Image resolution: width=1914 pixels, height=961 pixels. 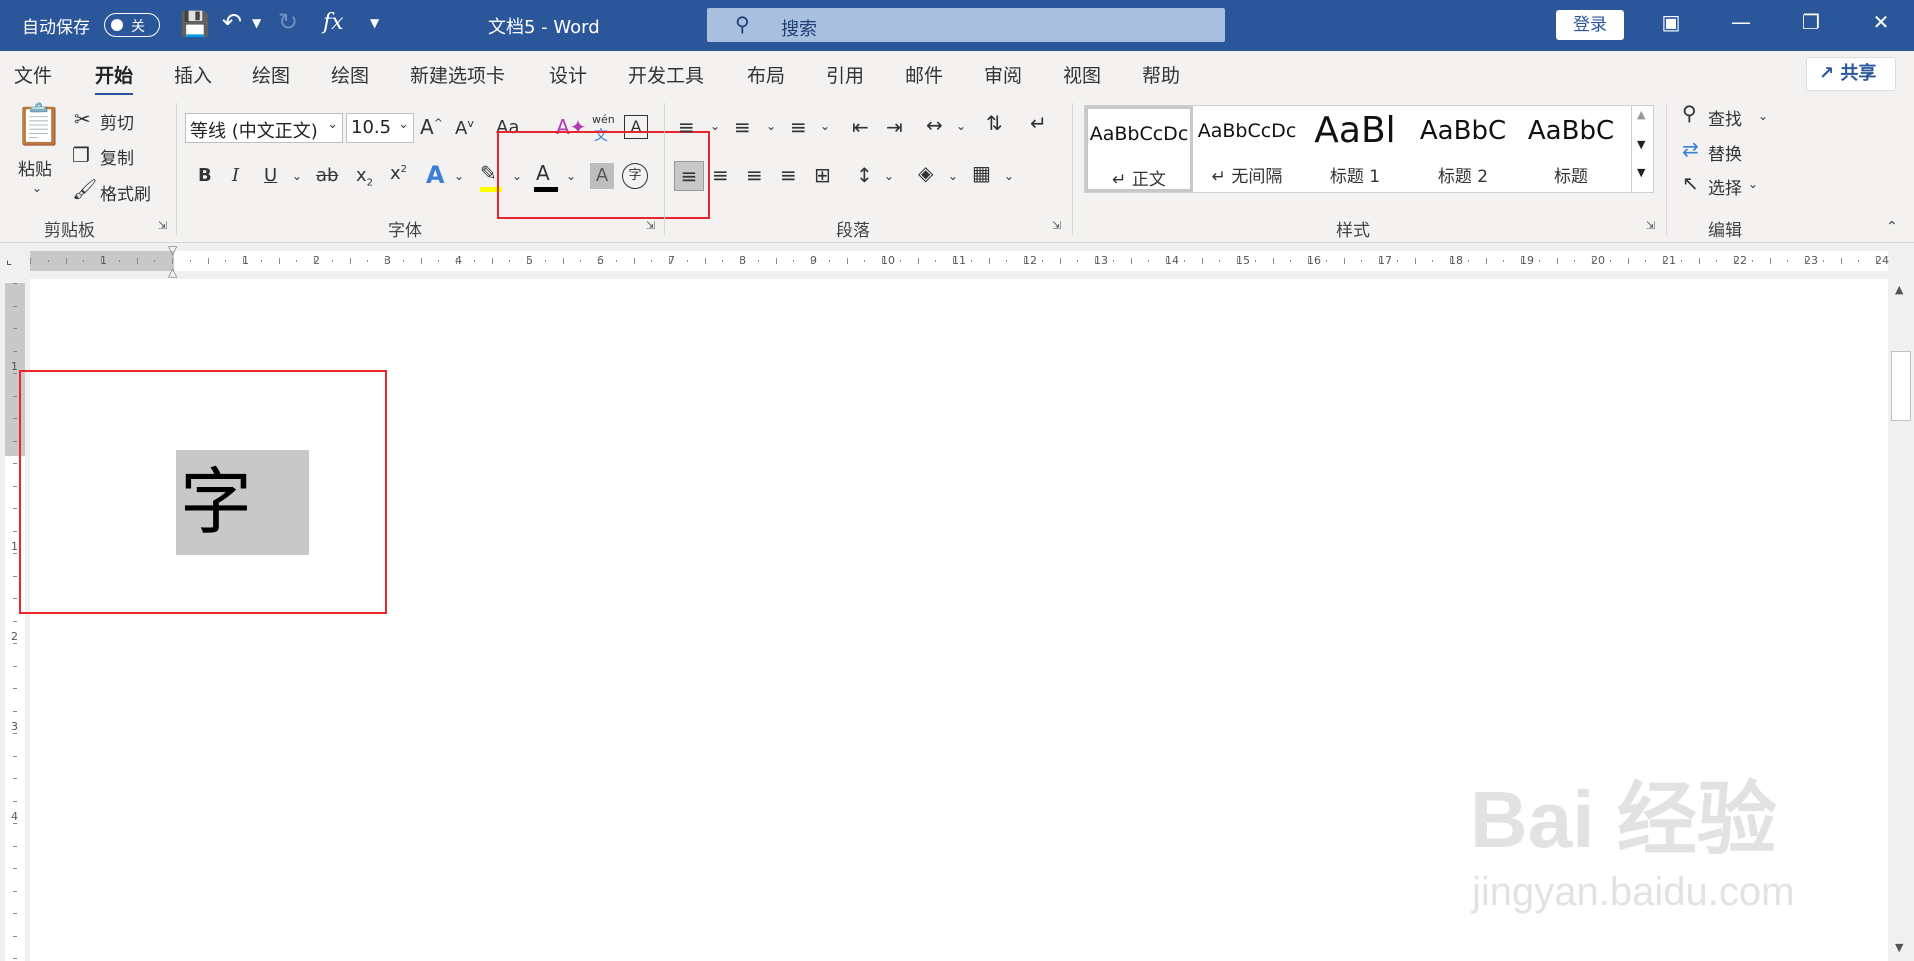 What do you see at coordinates (953, 176) in the screenshot?
I see `shading-dropdown-icon: ⌄` at bounding box center [953, 176].